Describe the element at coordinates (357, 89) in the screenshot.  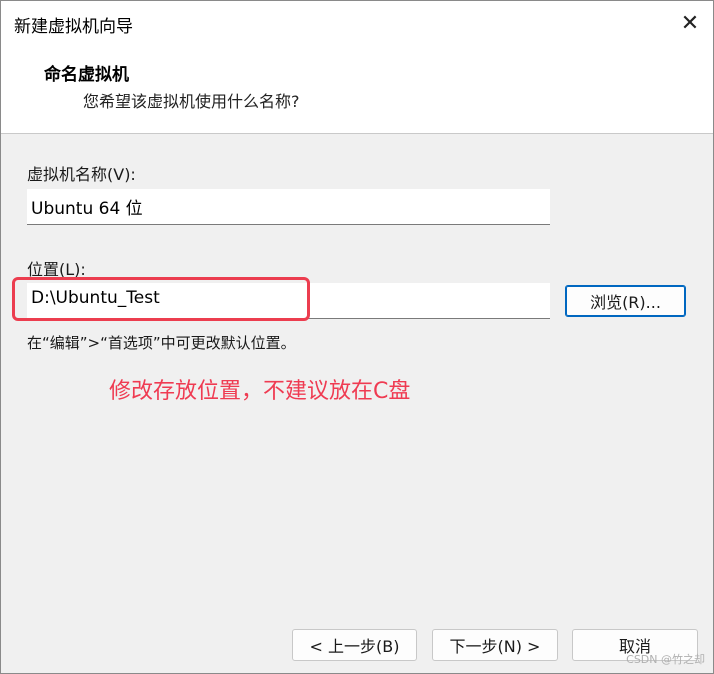
I see `wizard-header: 命名虚拟机 您希望该虚拟机使用什么名称?` at that location.